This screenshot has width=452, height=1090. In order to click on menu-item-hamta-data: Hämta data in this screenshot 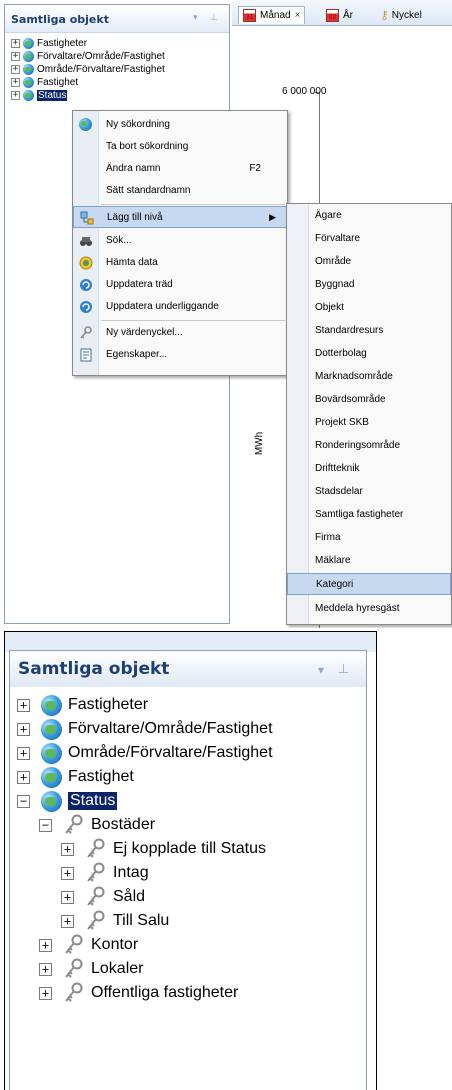, I will do `click(180, 263)`.